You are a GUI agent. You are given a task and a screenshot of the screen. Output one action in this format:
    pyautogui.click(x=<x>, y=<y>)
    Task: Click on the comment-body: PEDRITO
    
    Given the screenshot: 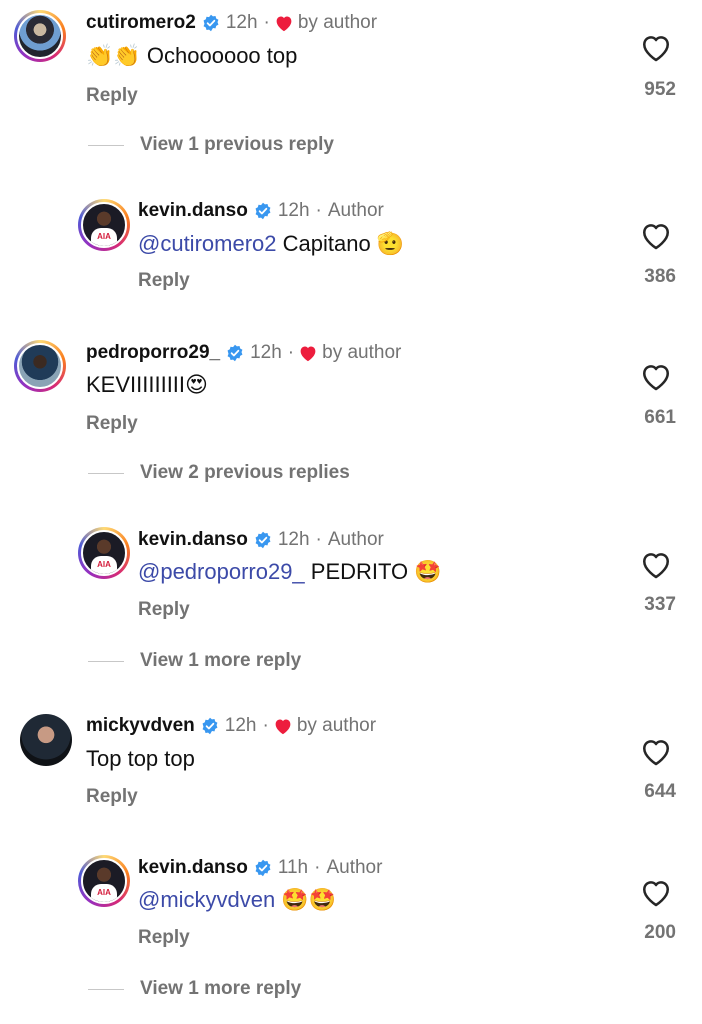 What is the action you would take?
    pyautogui.click(x=359, y=571)
    